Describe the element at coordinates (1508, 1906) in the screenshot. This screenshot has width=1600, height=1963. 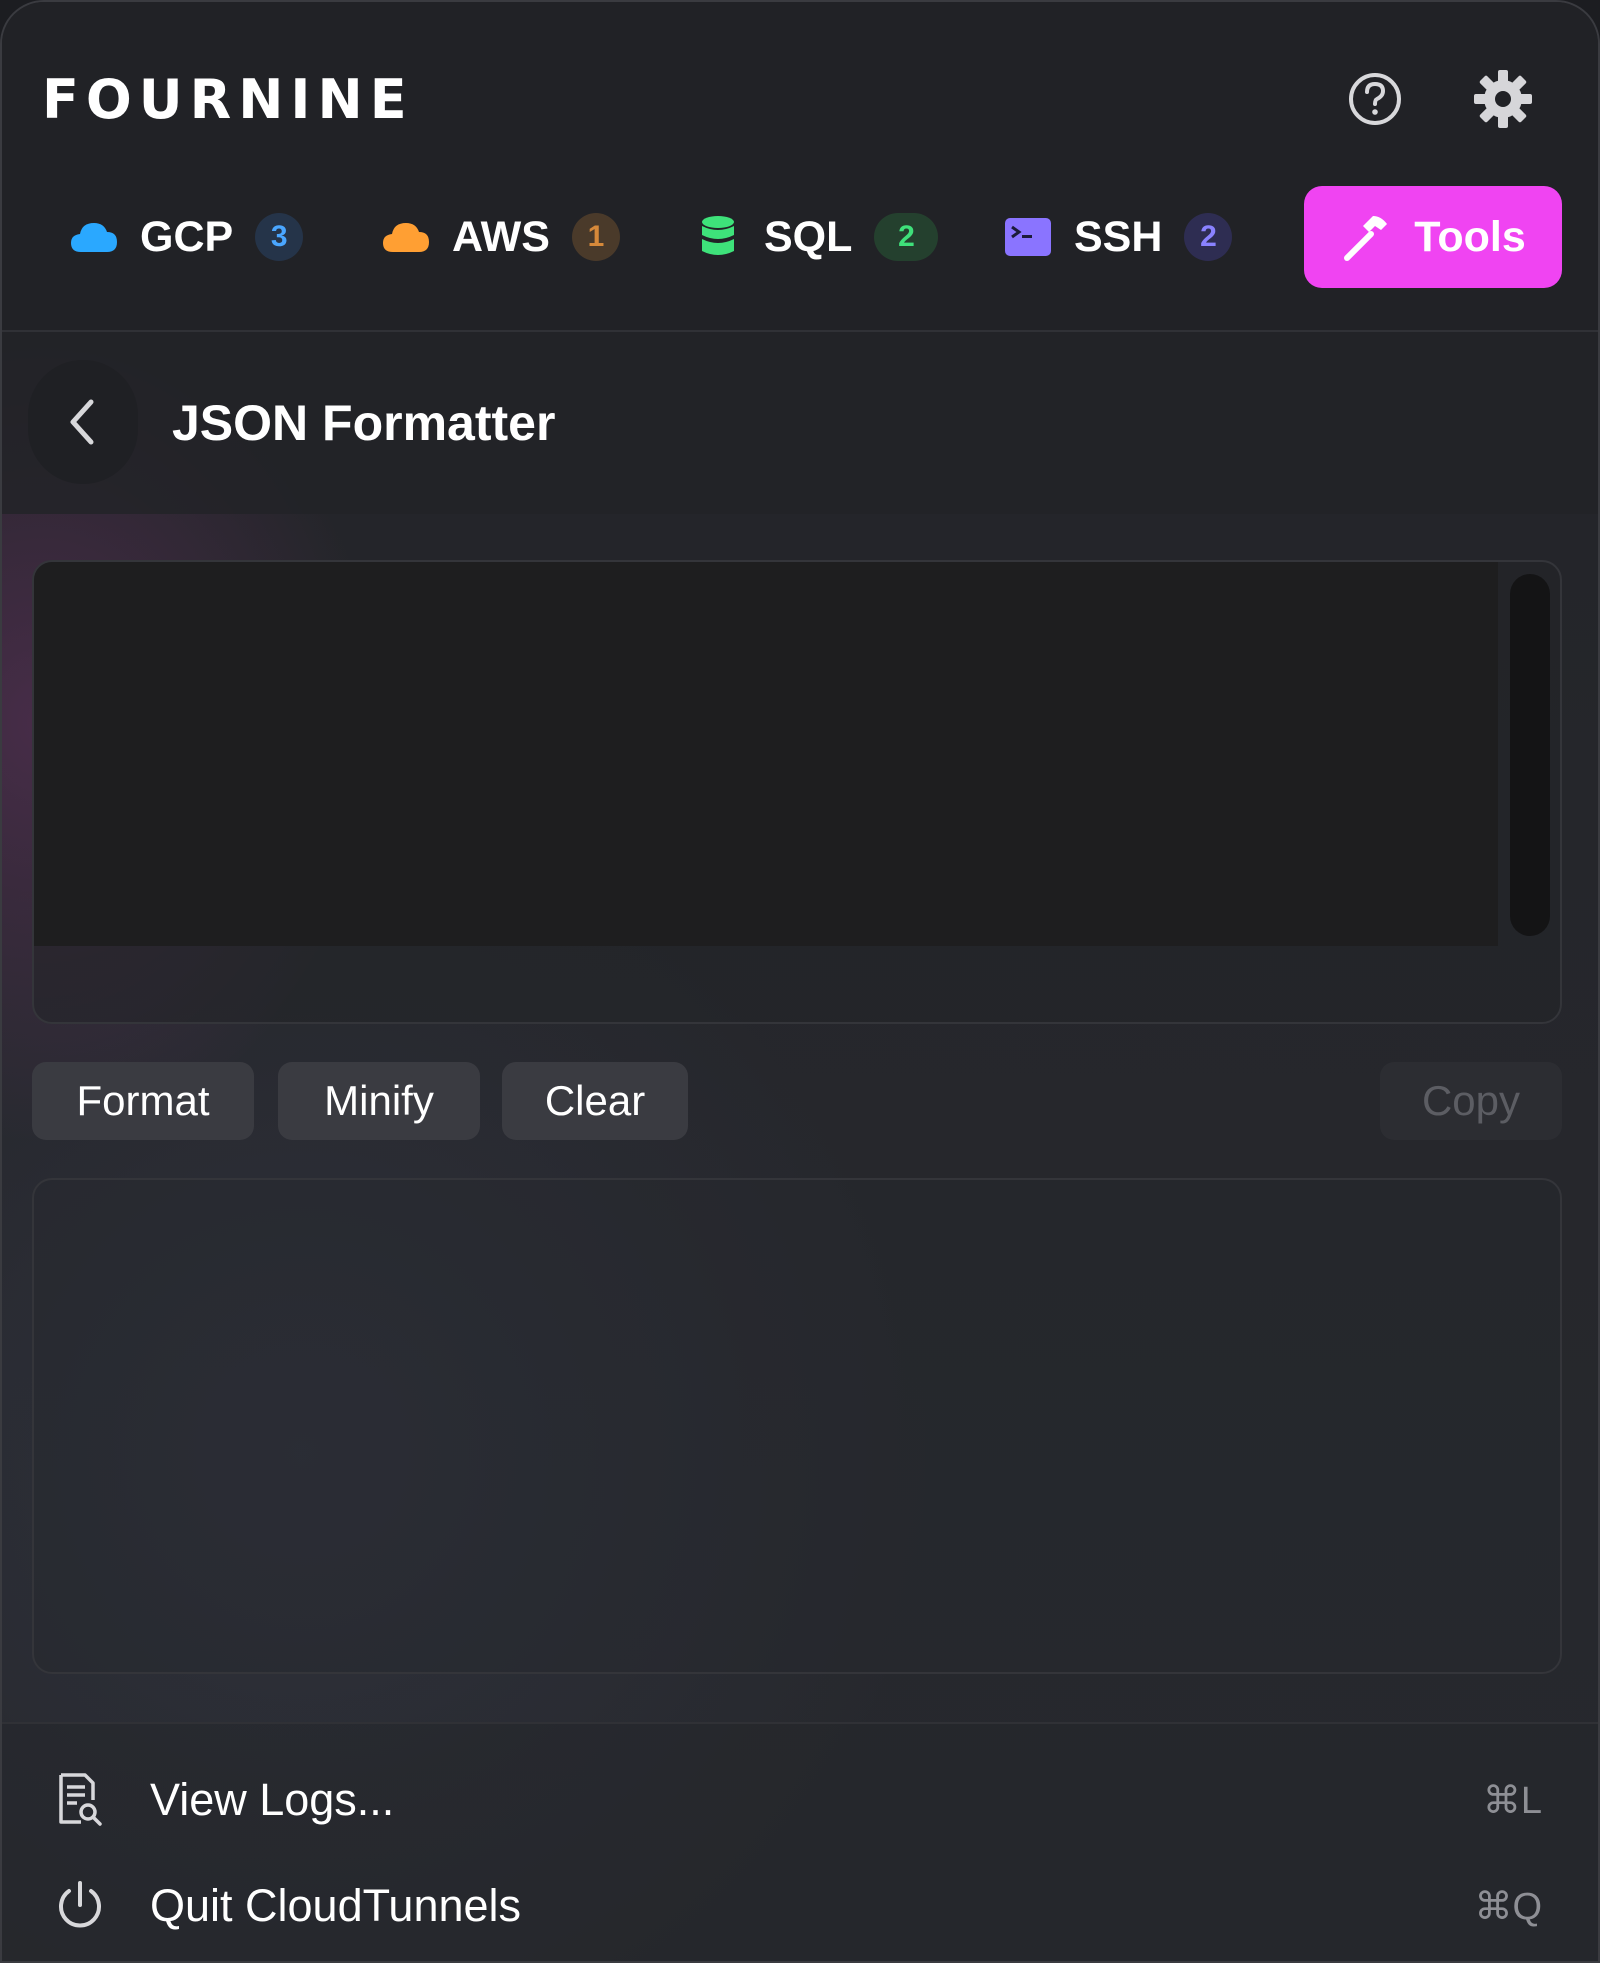
I see `keyboard-shortcut: ⌘Q` at that location.